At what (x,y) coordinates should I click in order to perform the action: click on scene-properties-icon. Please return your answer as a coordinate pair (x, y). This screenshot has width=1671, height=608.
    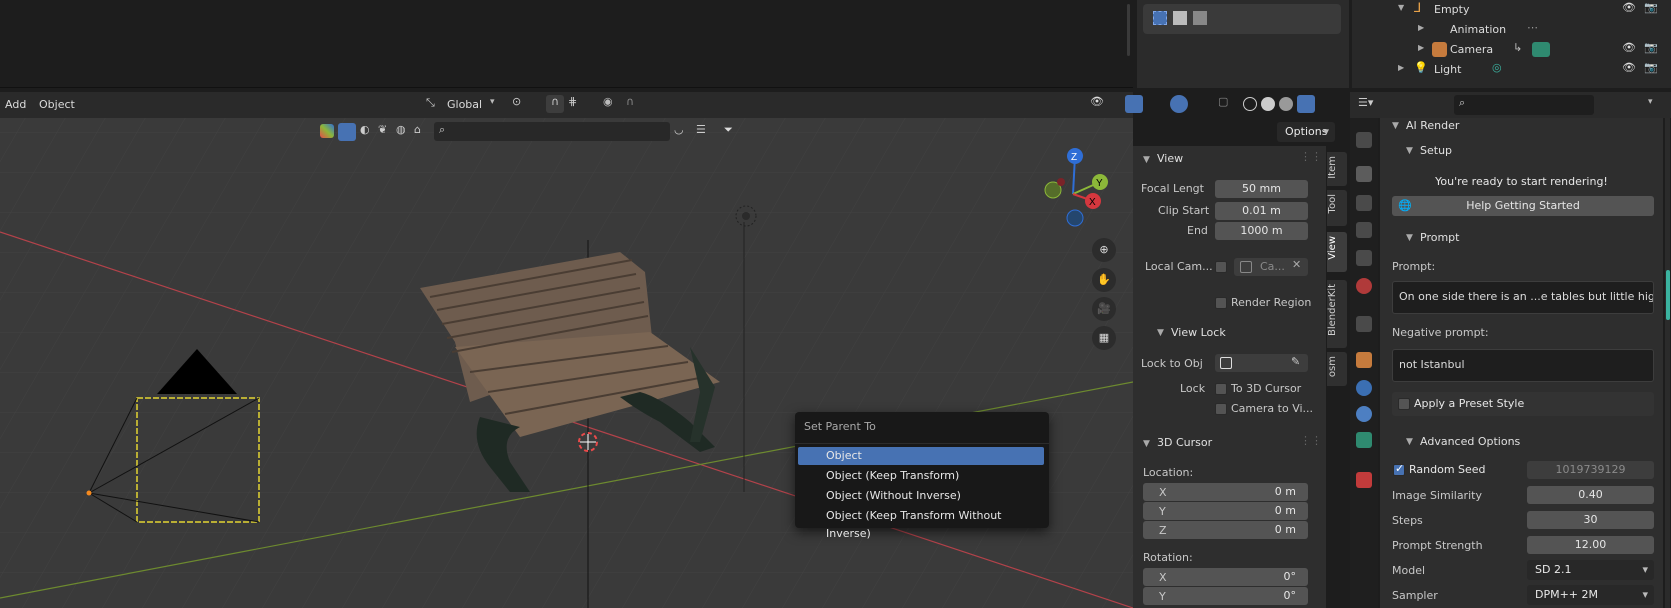
    Looking at the image, I should click on (1364, 258).